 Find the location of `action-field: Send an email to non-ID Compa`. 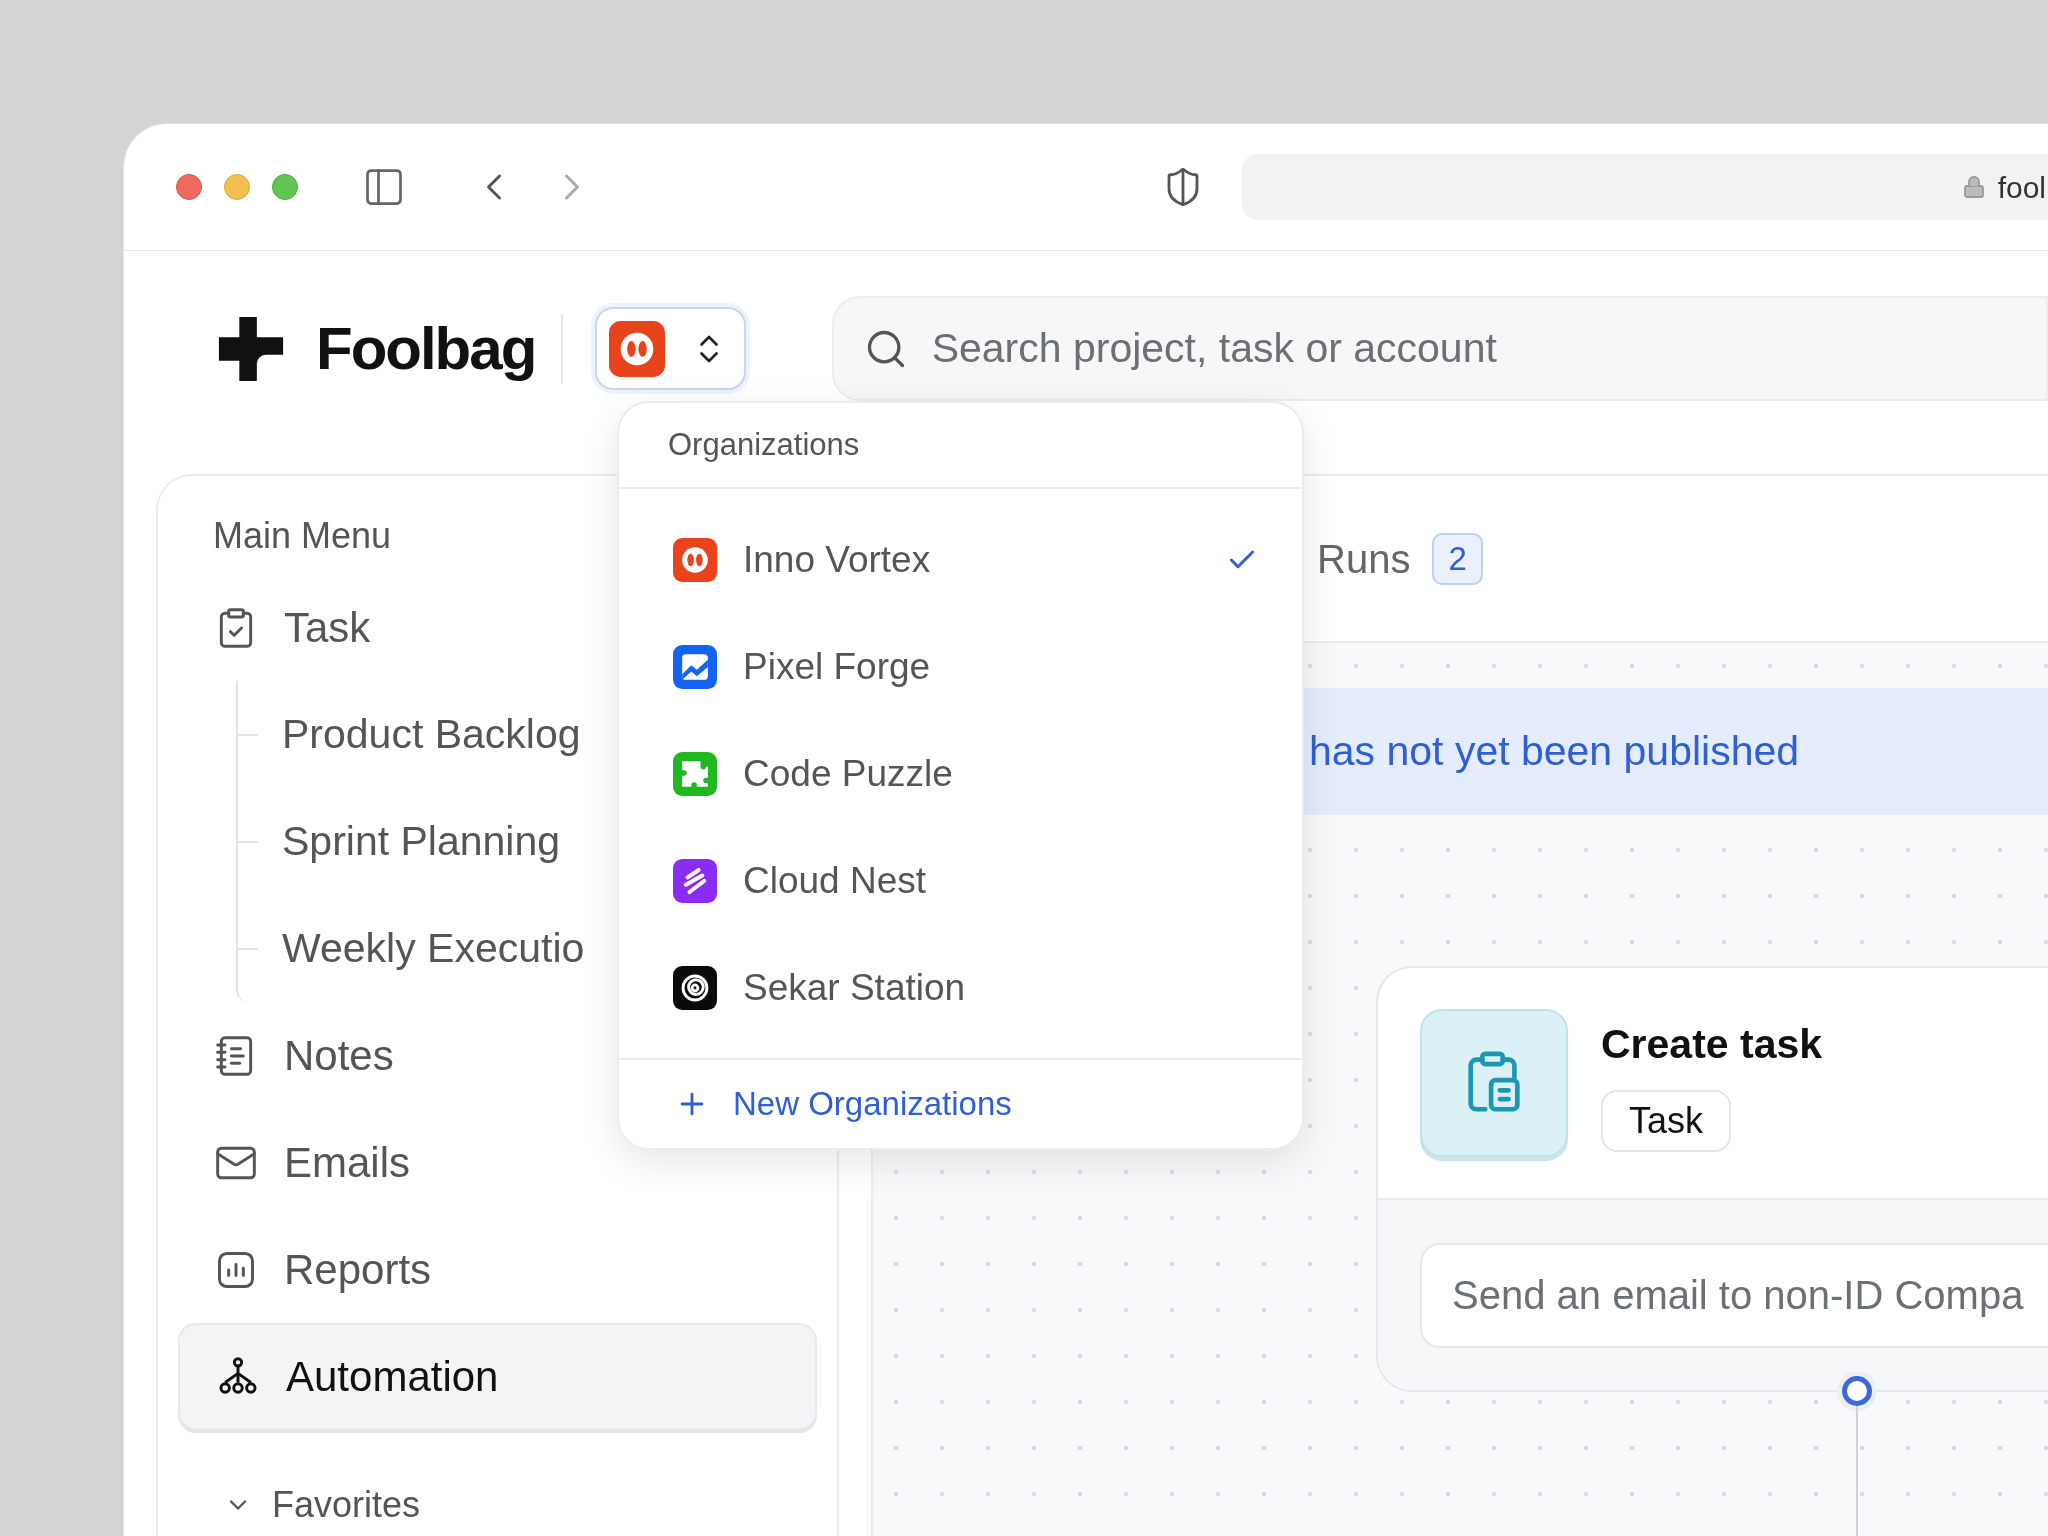

action-field: Send an email to non-ID Compa is located at coordinates (1734, 1295).